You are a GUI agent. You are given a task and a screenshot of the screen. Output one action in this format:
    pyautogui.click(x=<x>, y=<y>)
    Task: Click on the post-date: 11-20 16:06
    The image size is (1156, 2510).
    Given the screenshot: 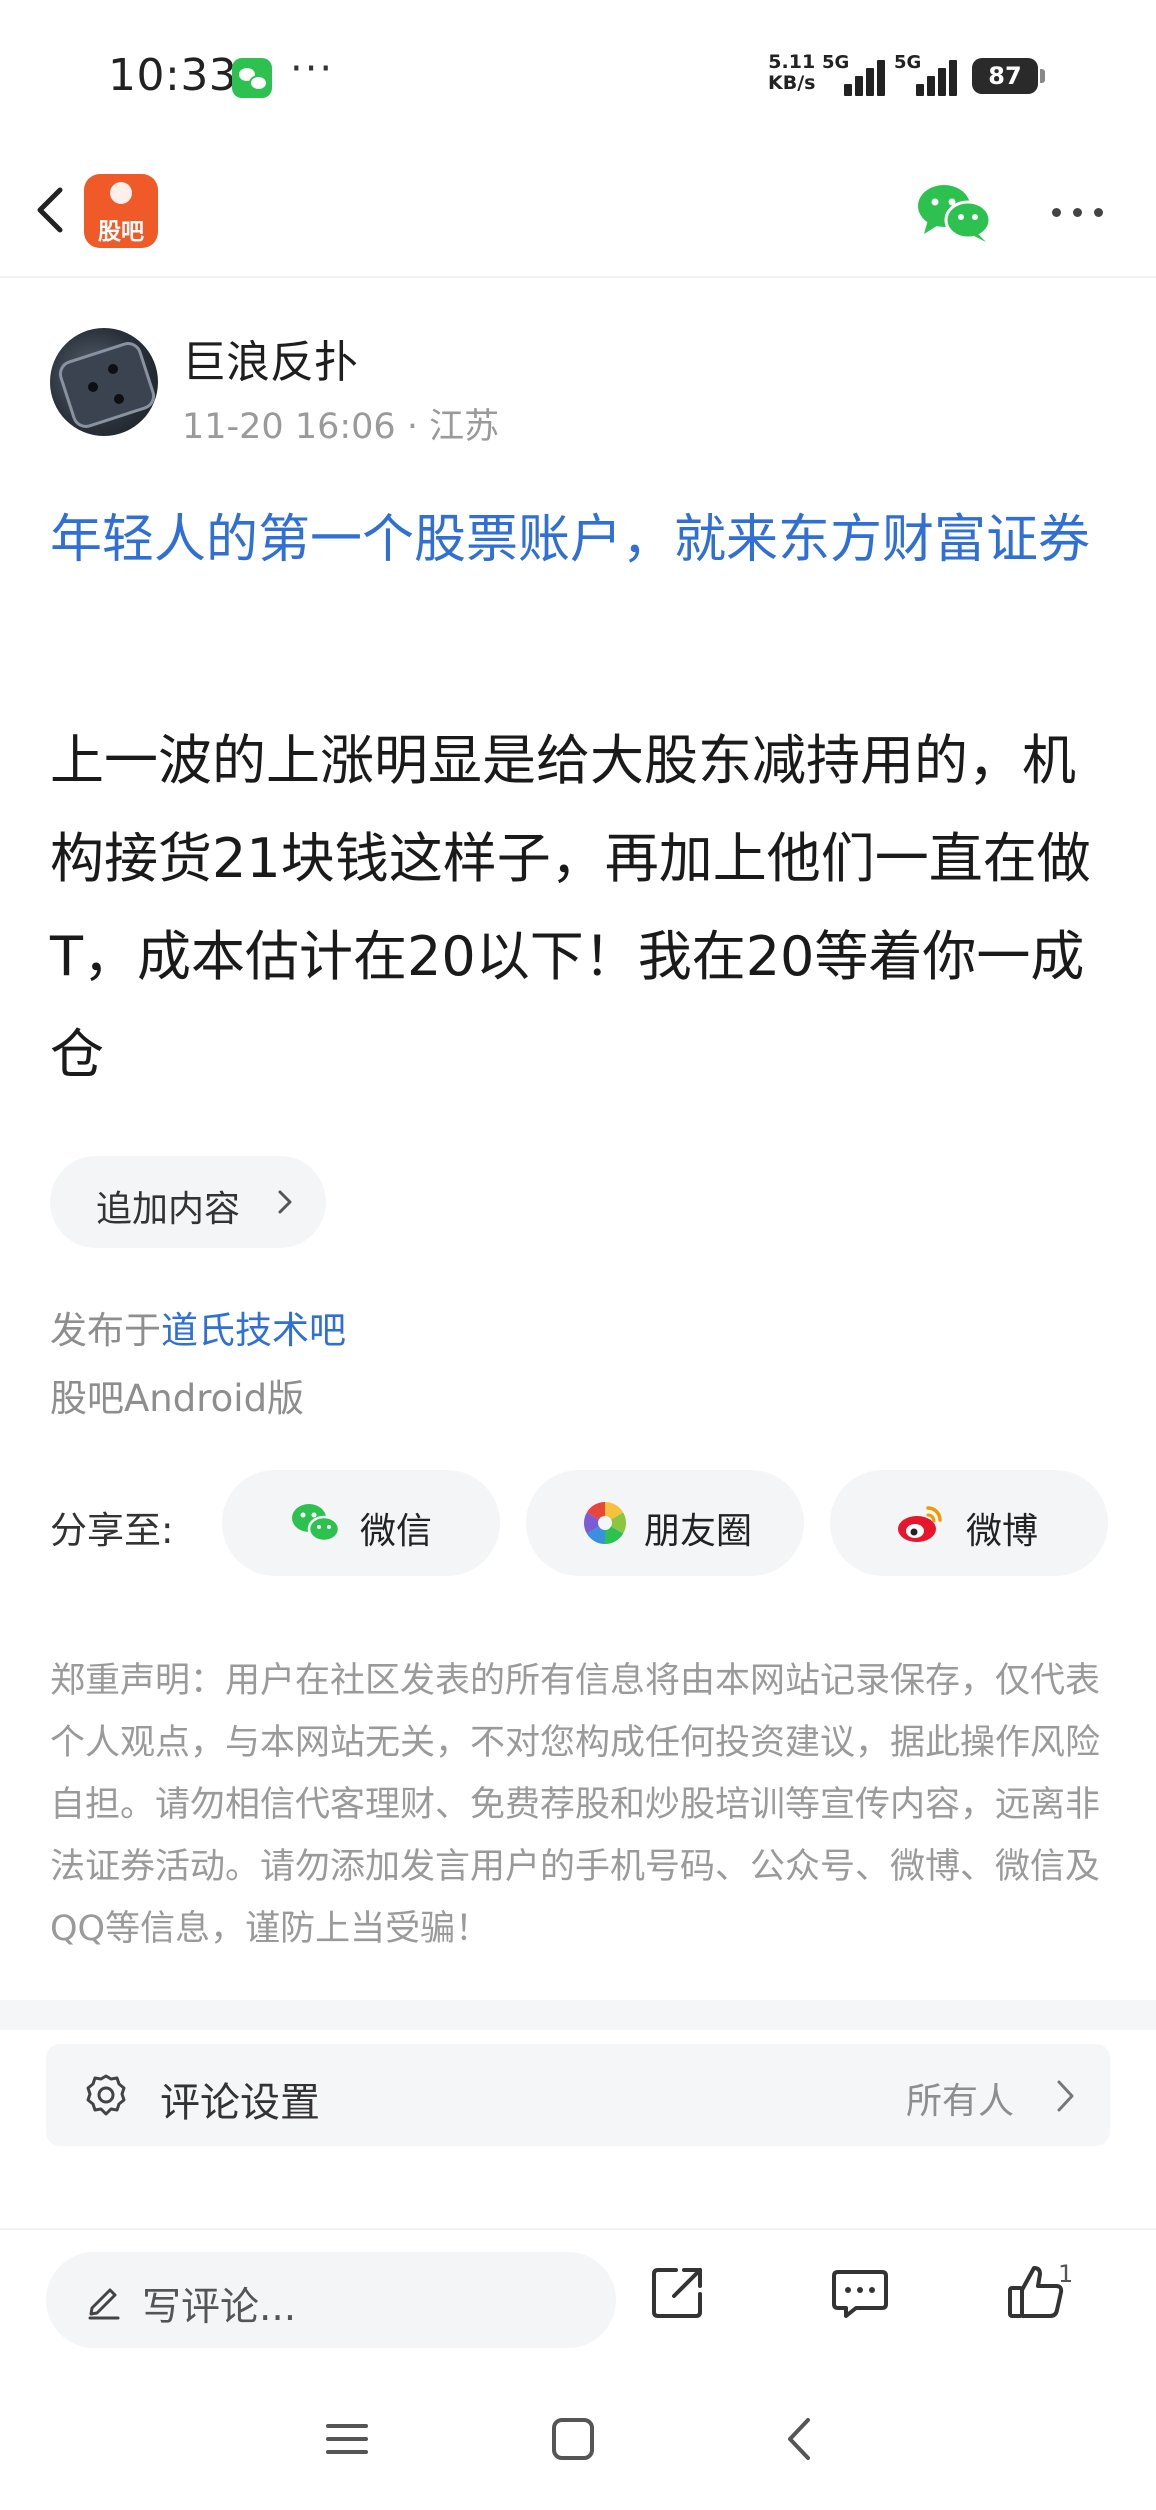 What is the action you would take?
    pyautogui.click(x=289, y=427)
    